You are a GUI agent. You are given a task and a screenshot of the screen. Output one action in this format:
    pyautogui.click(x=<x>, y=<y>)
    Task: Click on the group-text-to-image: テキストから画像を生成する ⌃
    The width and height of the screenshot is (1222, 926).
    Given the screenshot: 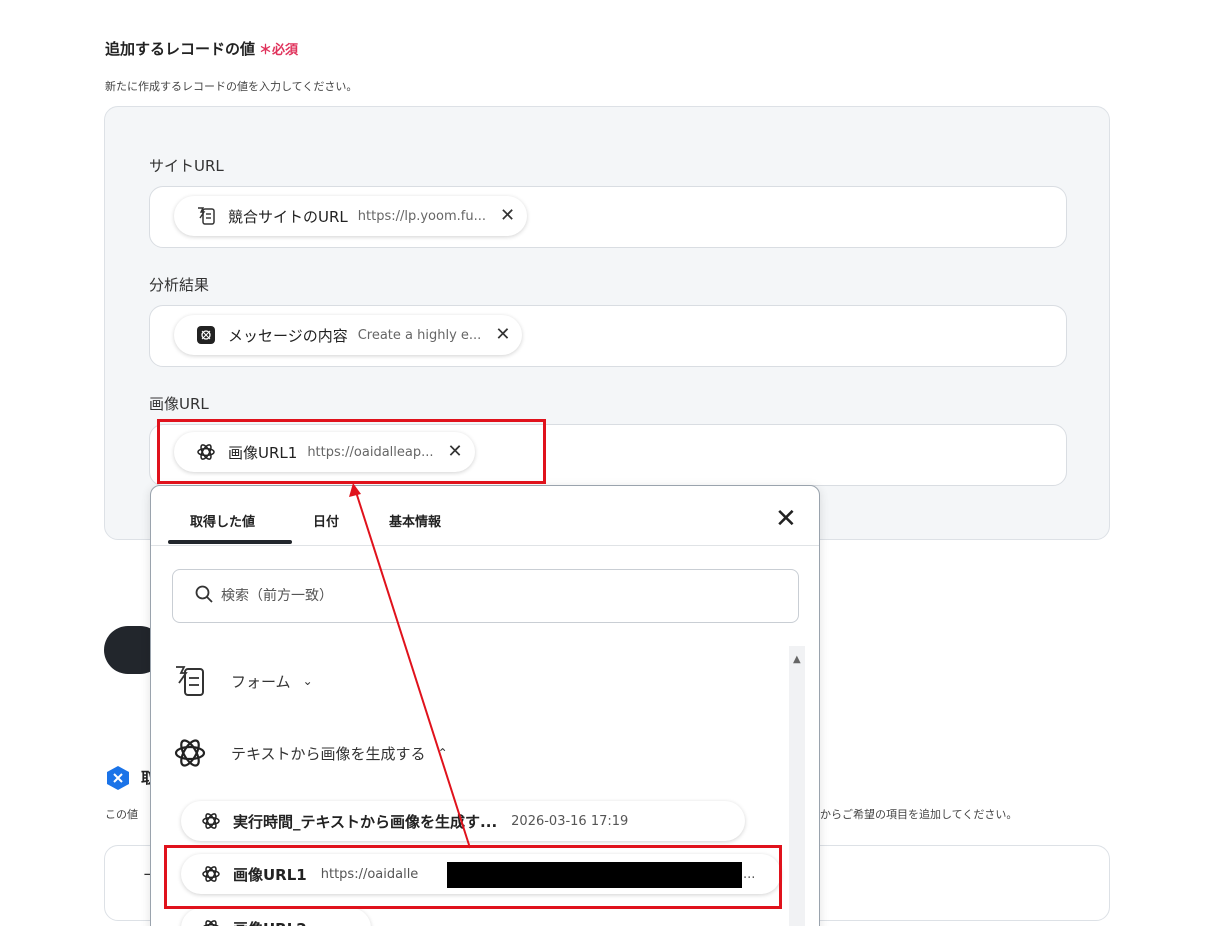 What is the action you would take?
    pyautogui.click(x=310, y=753)
    